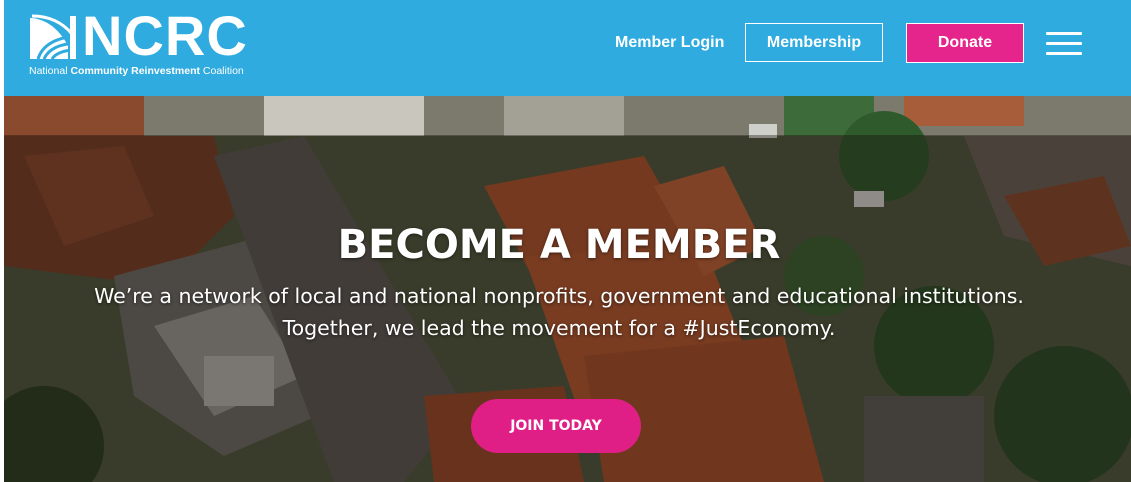 This screenshot has width=1131, height=482. What do you see at coordinates (1064, 44) in the screenshot?
I see `hamburger-menu-icon` at bounding box center [1064, 44].